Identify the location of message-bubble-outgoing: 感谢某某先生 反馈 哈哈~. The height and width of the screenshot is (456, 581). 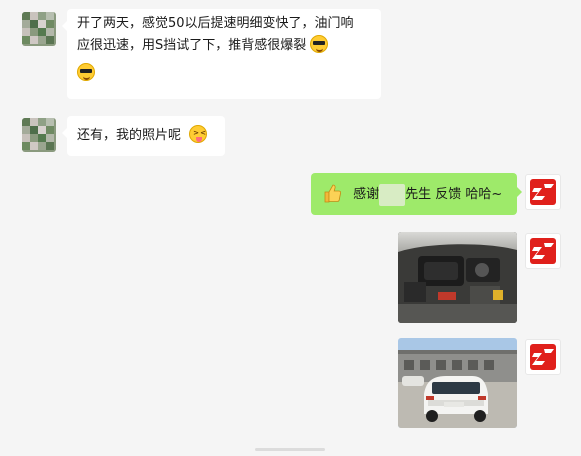
(416, 194).